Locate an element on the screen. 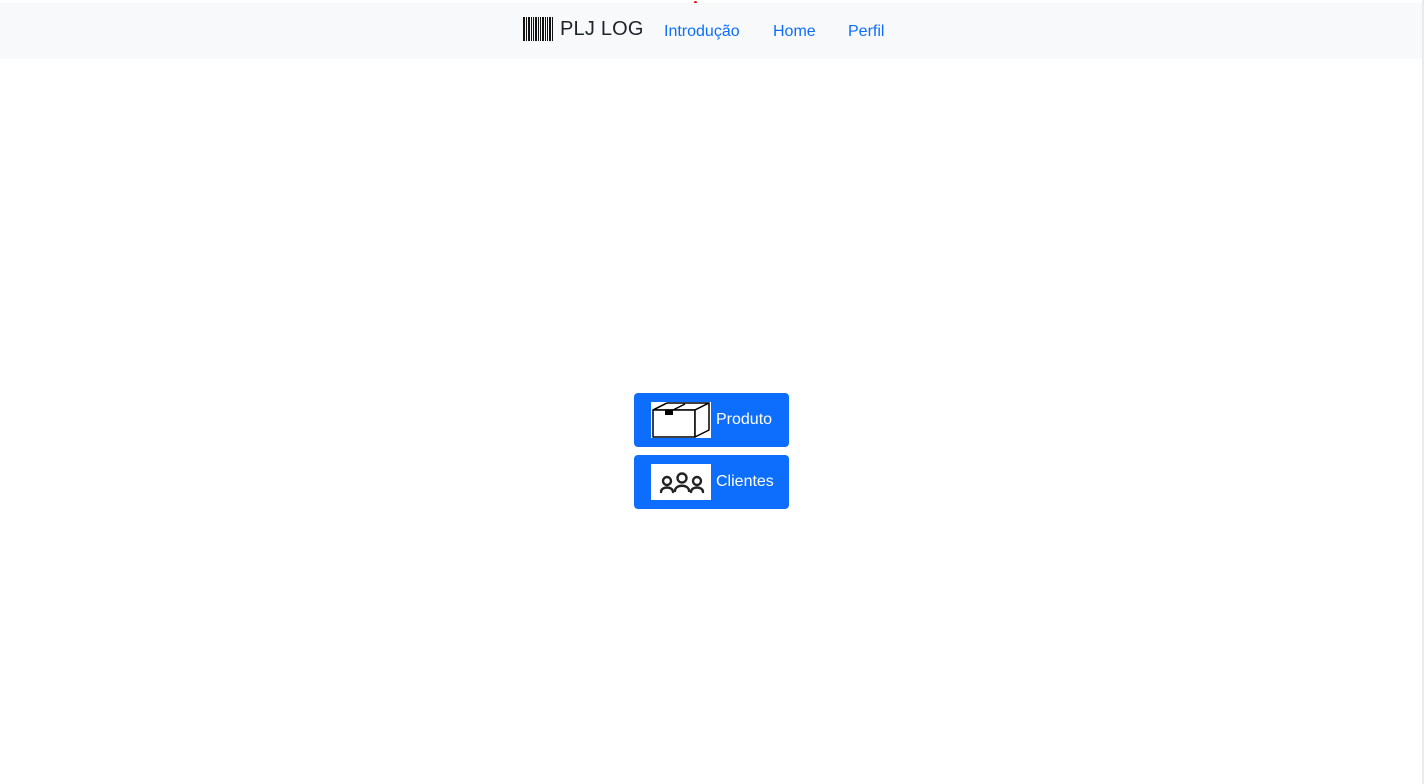 Image resolution: width=1424 pixels, height=784 pixels. produto-button: Produto is located at coordinates (711, 420).